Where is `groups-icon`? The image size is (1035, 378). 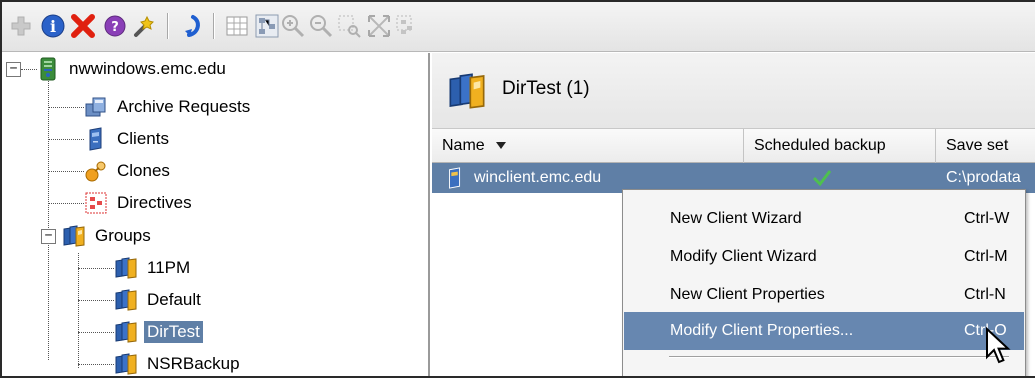
groups-icon is located at coordinates (74, 236).